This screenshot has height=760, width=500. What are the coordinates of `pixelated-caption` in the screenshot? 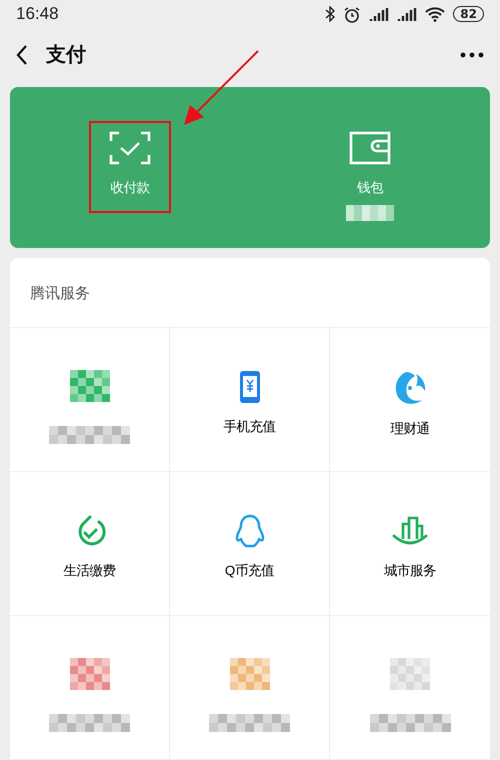 It's located at (370, 212).